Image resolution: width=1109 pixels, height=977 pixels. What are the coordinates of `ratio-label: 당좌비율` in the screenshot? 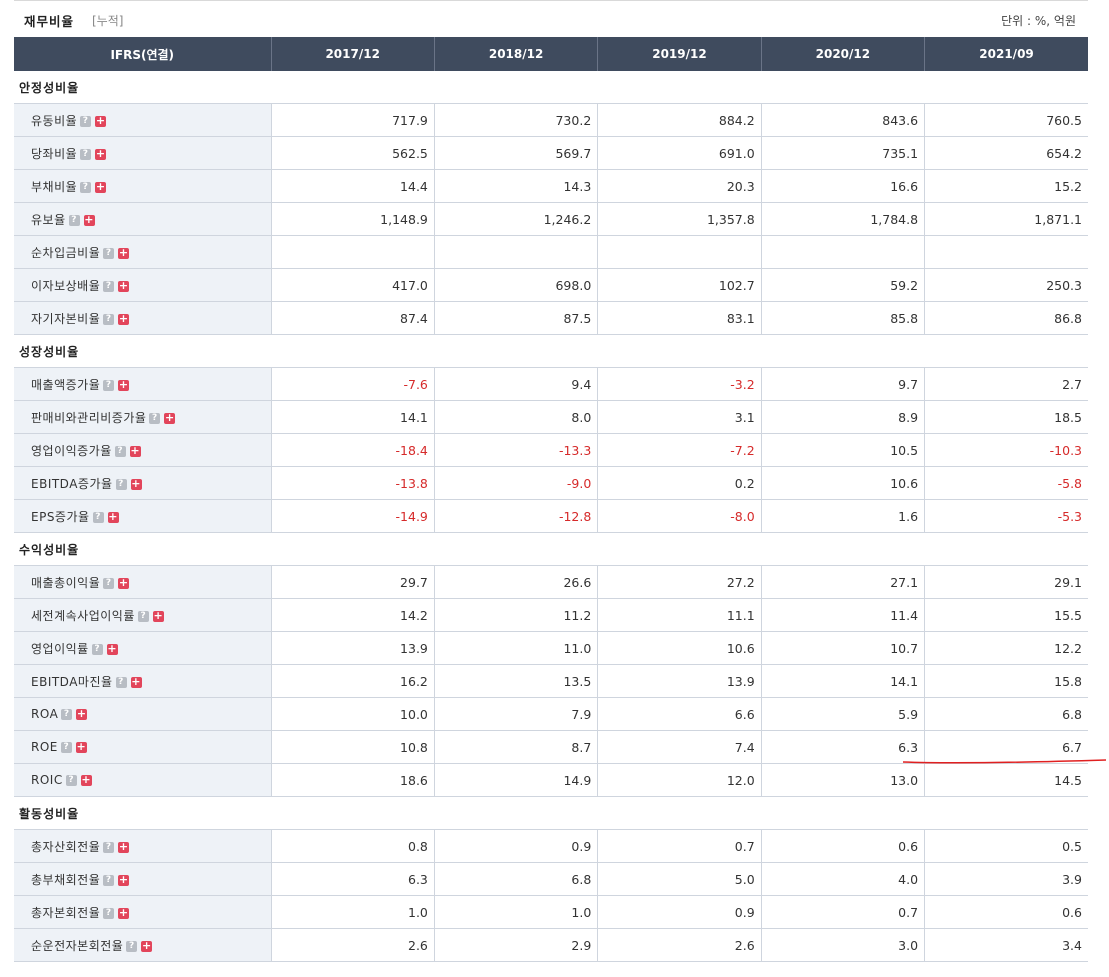 It's located at (54, 153).